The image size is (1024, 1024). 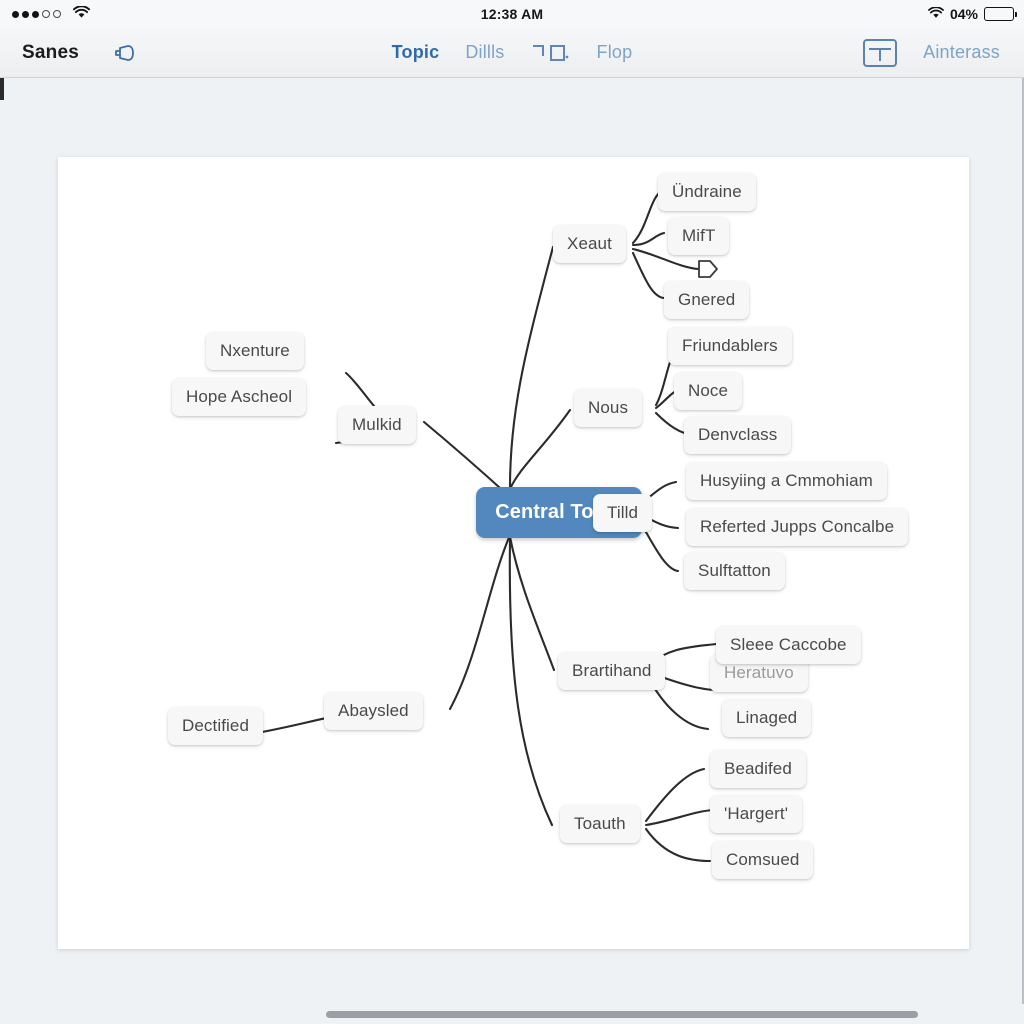 I want to click on battery-icon, so click(x=1000, y=14).